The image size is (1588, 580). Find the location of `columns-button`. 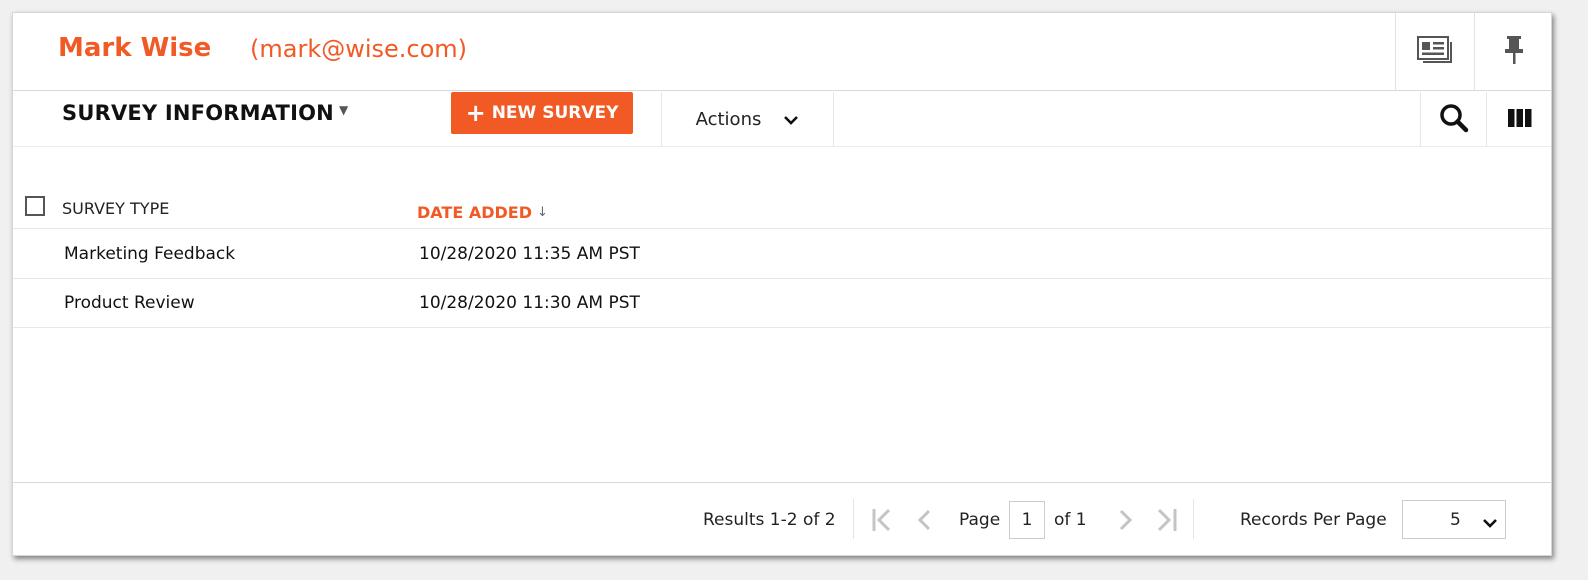

columns-button is located at coordinates (1519, 119).